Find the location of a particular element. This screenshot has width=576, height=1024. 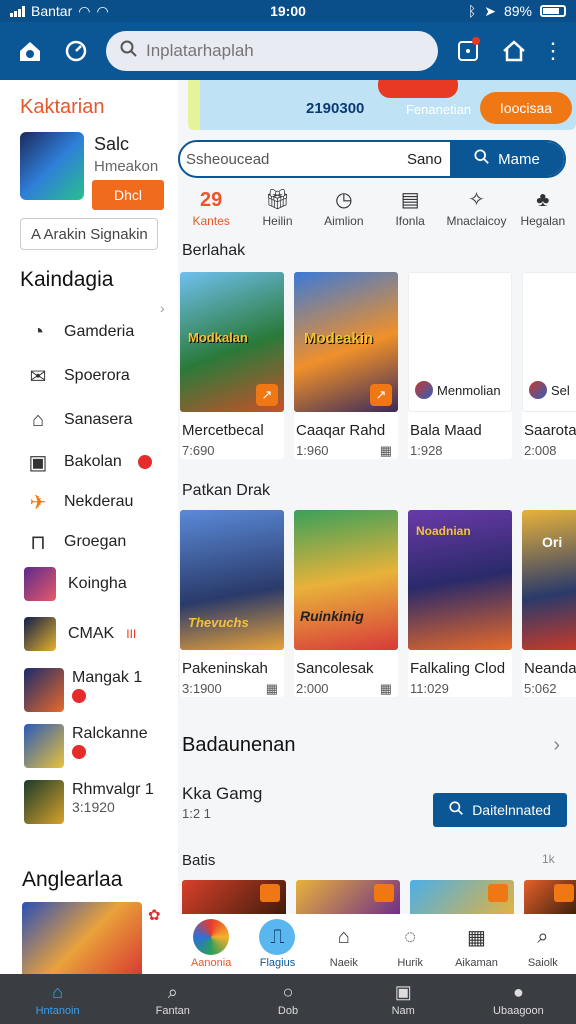

nav-home: ⌂ Hntanoin is located at coordinates (57, 999).